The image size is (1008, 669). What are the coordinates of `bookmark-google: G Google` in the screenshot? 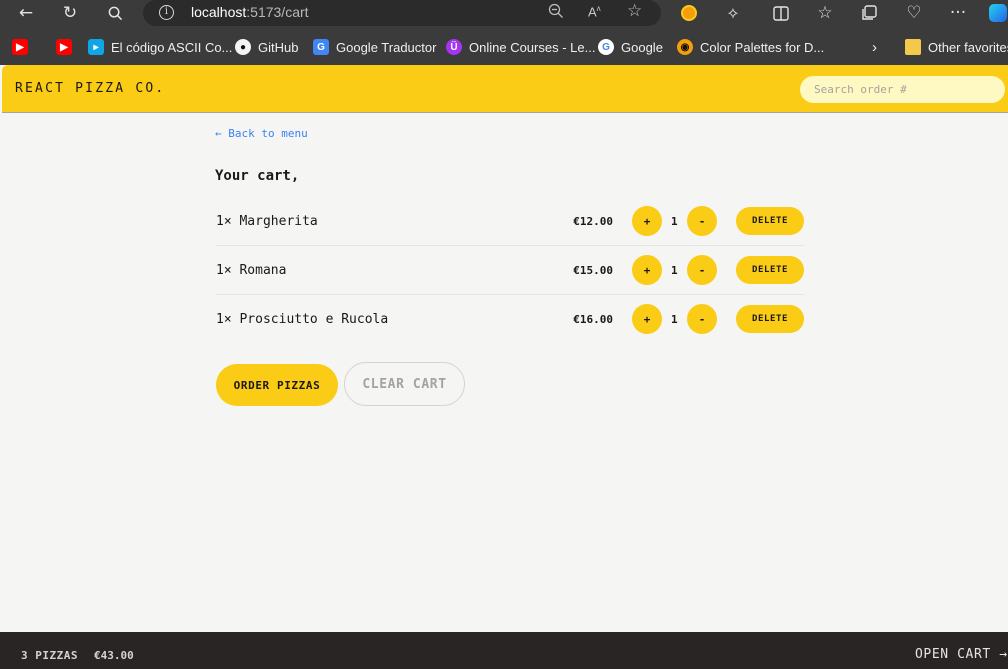 It's located at (630, 47).